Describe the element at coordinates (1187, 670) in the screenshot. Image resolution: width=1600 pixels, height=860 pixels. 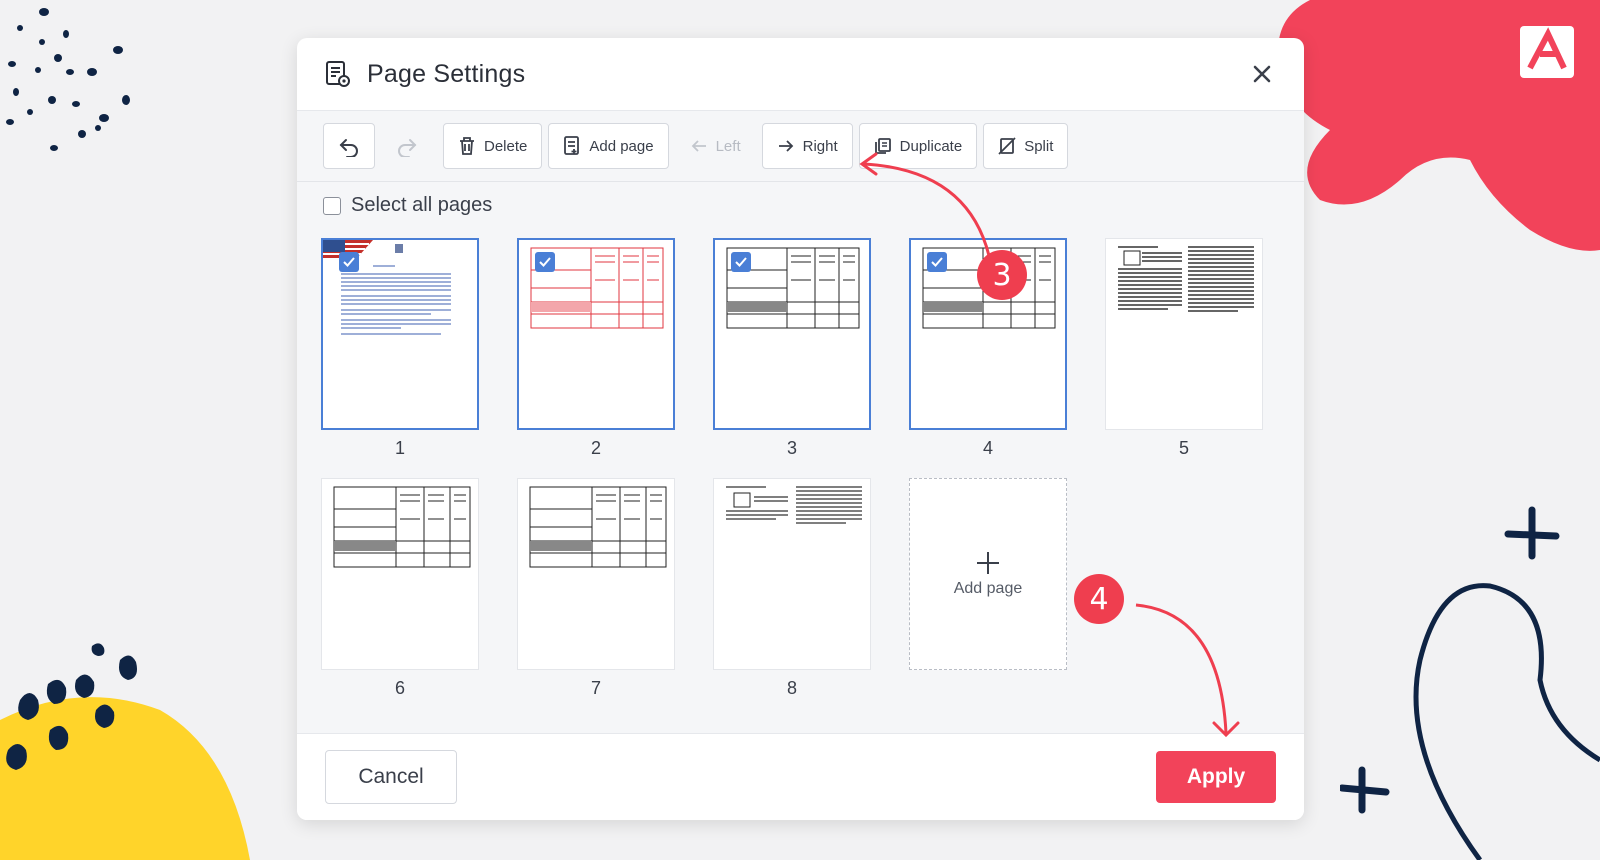
I see `step-4-arrow` at that location.